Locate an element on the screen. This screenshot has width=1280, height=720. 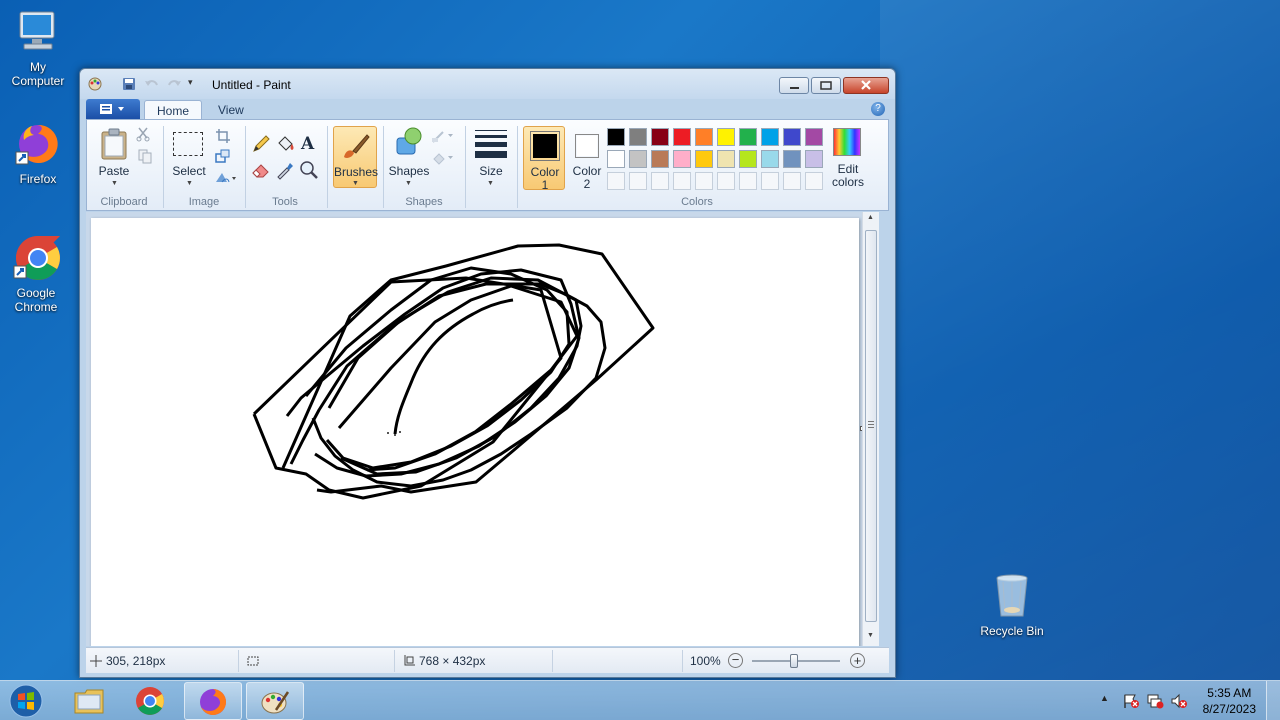
magnifier-icon is located at coordinates (309, 170).